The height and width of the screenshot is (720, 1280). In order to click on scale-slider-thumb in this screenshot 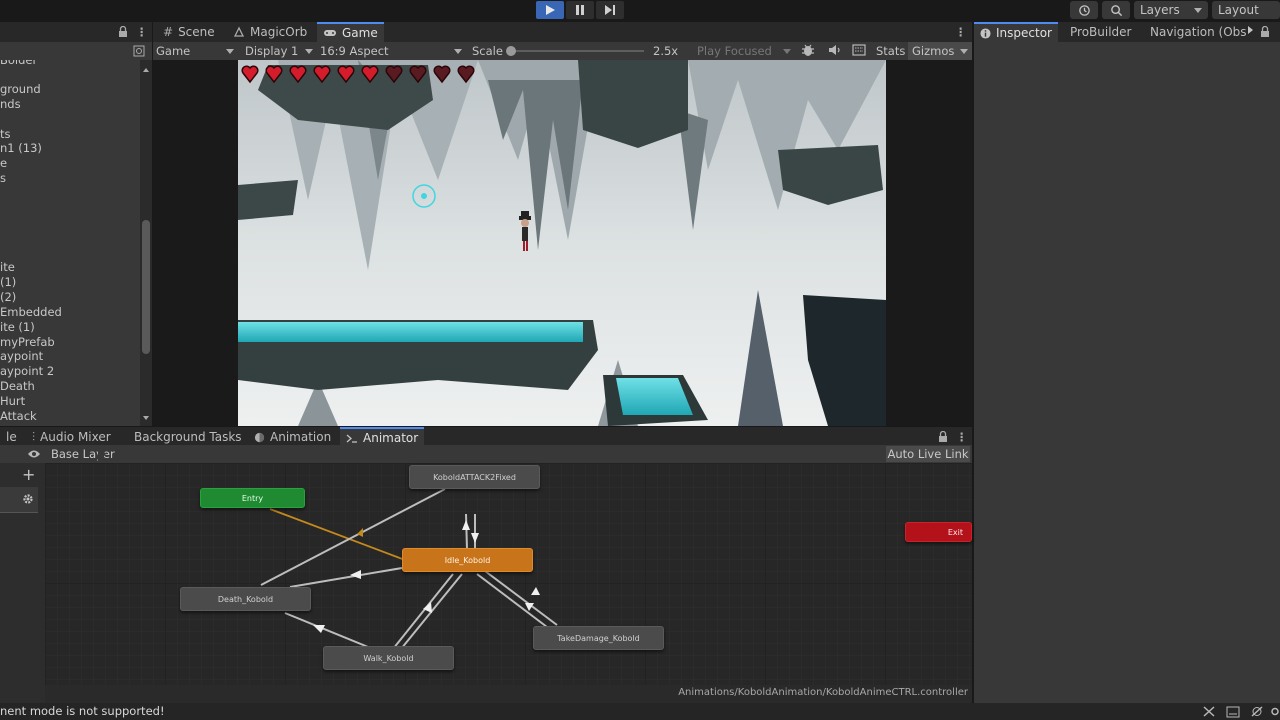, I will do `click(511, 51)`.